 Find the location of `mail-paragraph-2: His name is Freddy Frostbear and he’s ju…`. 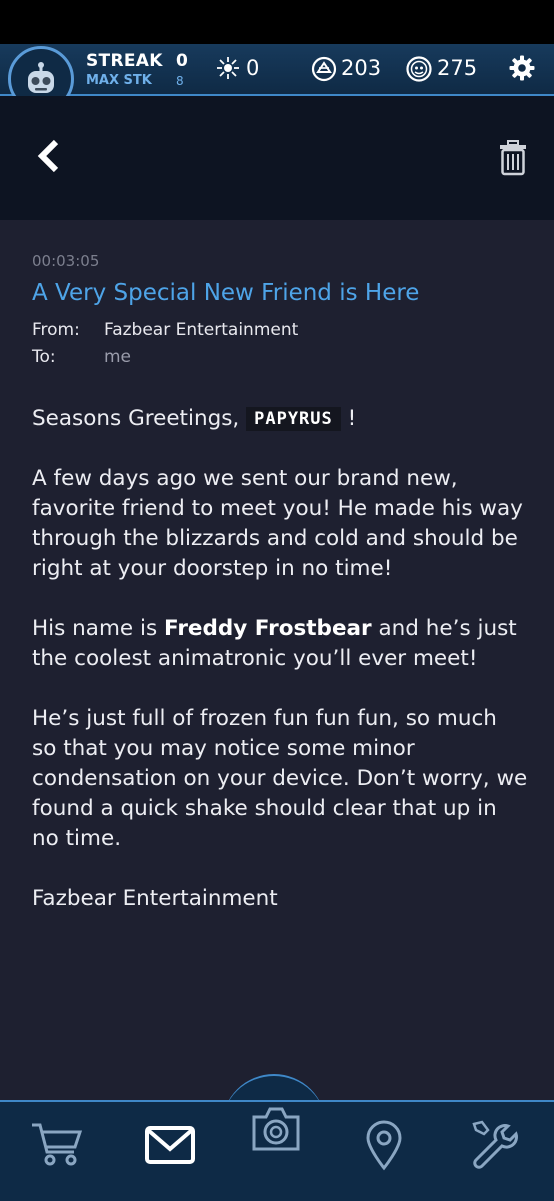

mail-paragraph-2: His name is Freddy Frostbear and he’s ju… is located at coordinates (280, 644).